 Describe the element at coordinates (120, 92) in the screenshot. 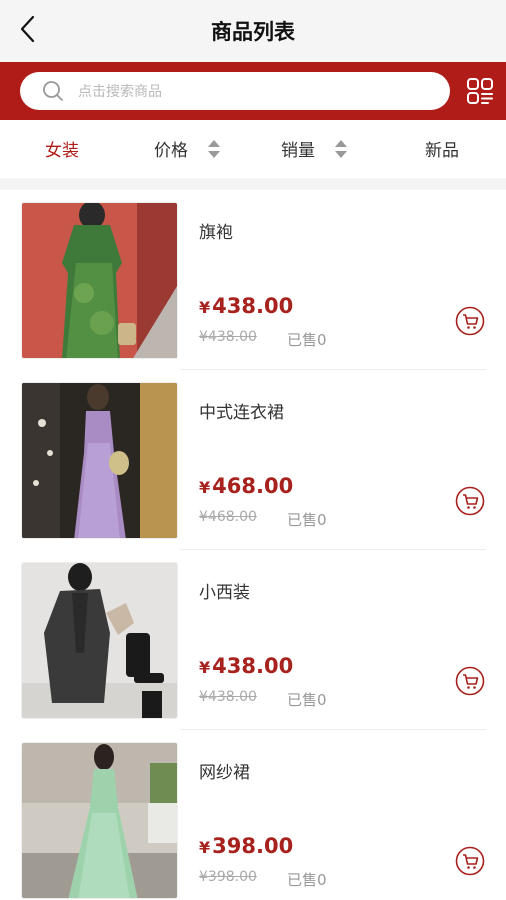

I see `search-placeholder: 点击搜索商品` at that location.